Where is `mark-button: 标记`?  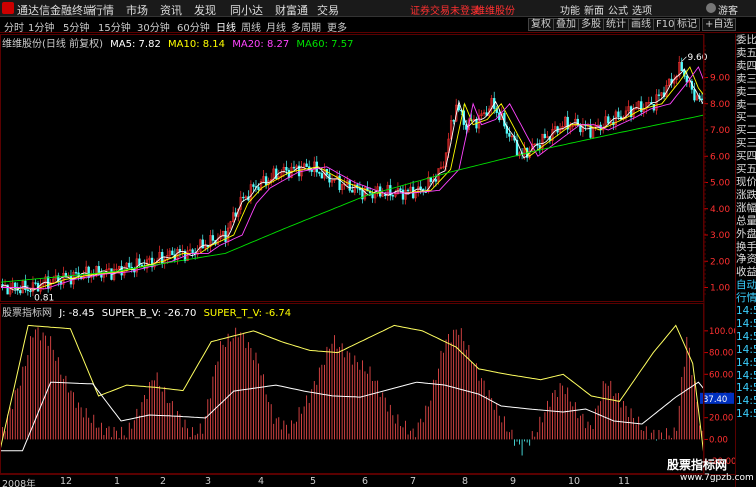 mark-button: 标记 is located at coordinates (687, 24).